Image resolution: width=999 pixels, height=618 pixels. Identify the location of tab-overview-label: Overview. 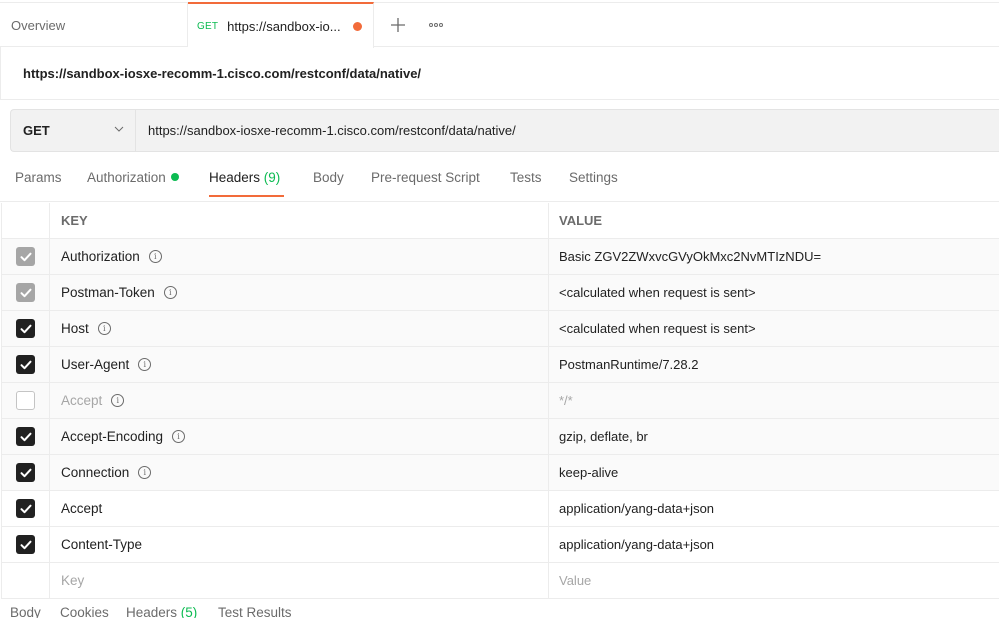
(38, 25).